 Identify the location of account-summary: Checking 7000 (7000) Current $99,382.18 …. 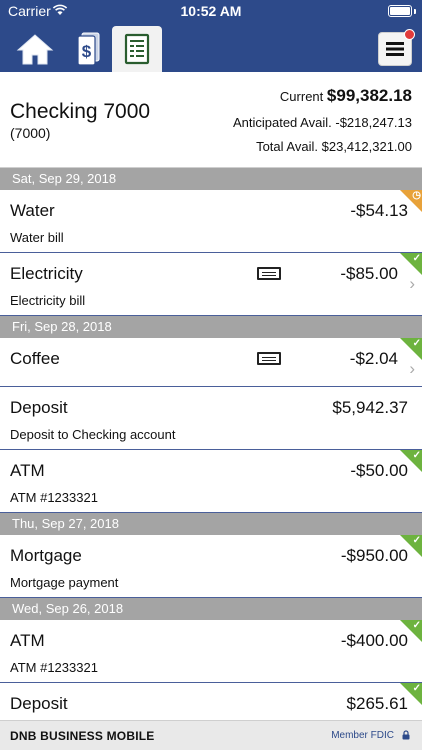
(211, 120).